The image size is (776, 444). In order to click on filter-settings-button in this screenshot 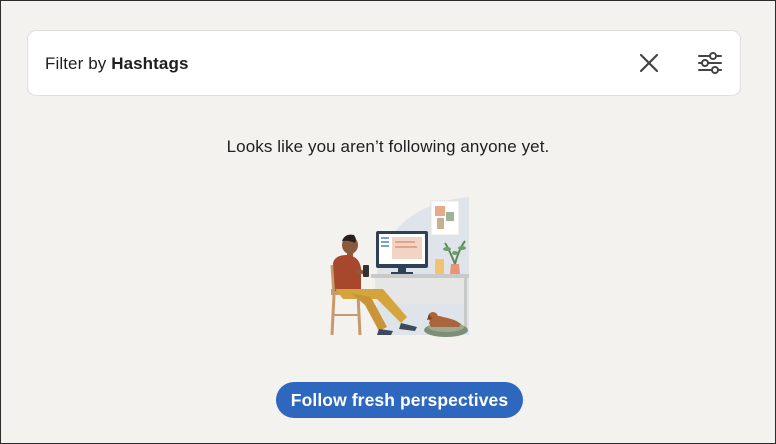, I will do `click(710, 63)`.